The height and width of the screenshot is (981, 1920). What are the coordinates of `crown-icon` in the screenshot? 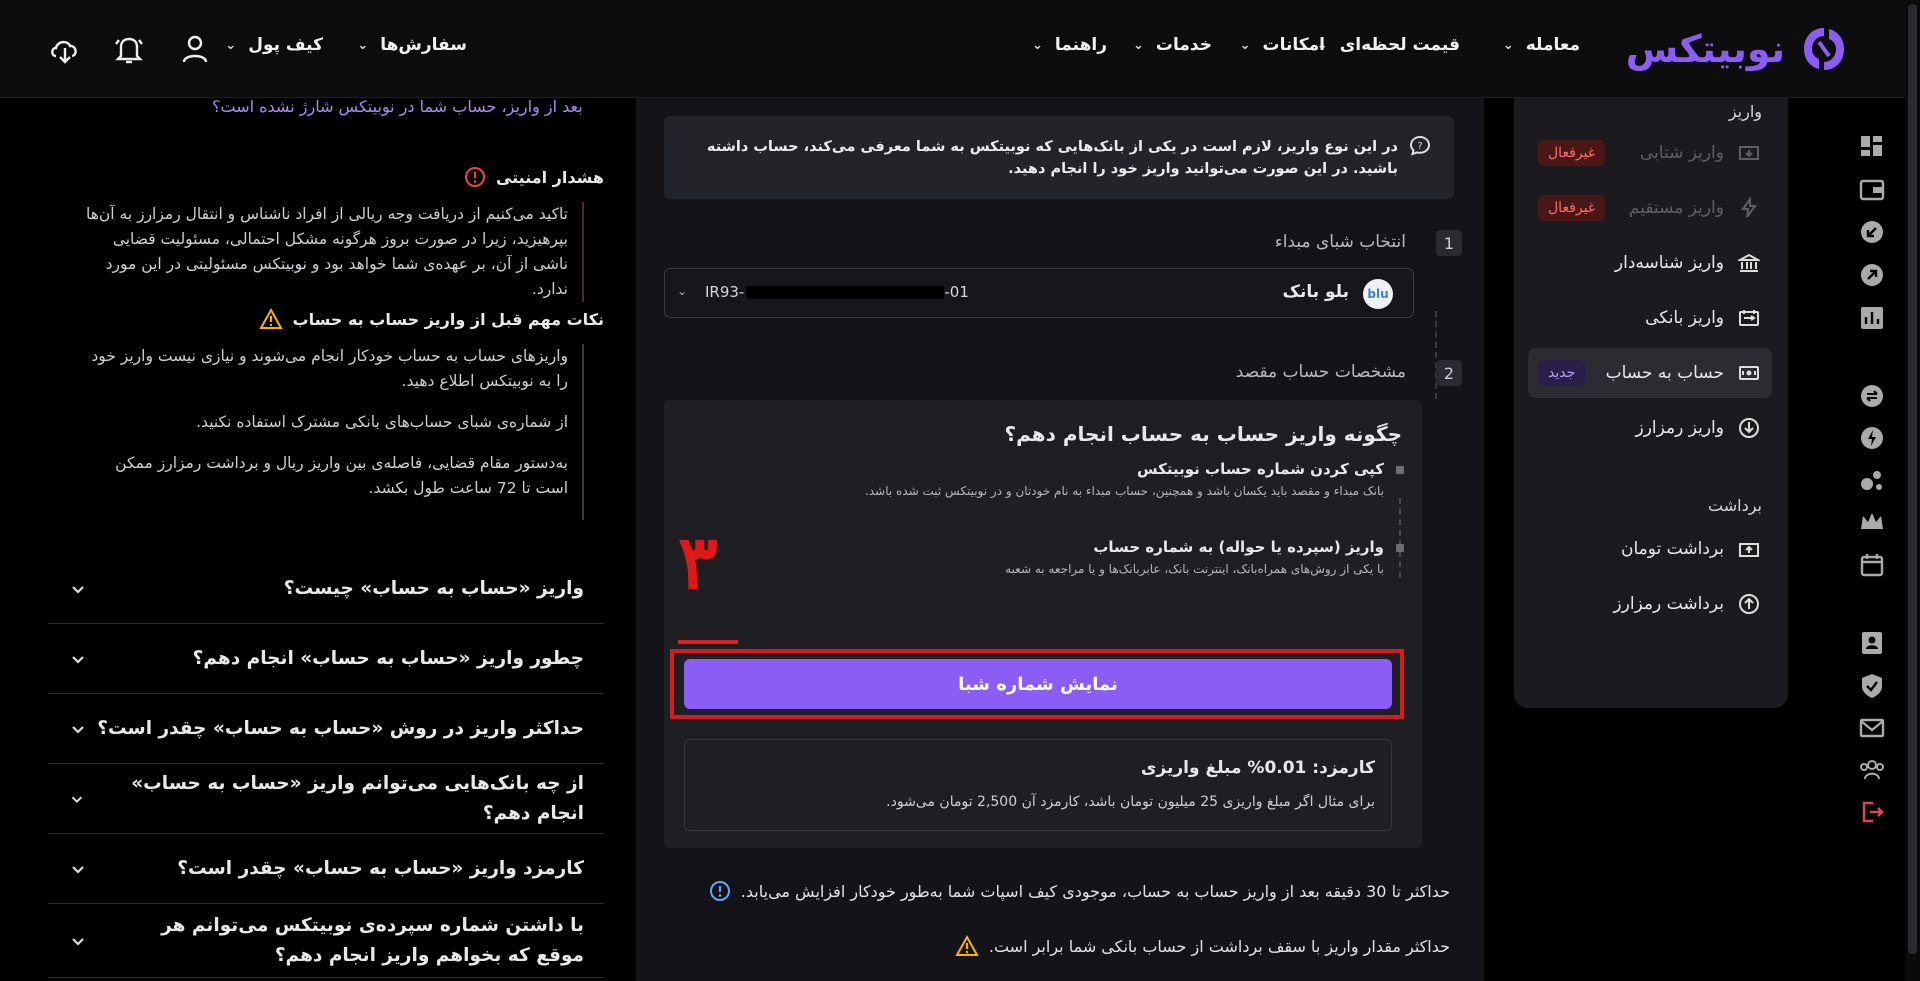 It's located at (1872, 522).